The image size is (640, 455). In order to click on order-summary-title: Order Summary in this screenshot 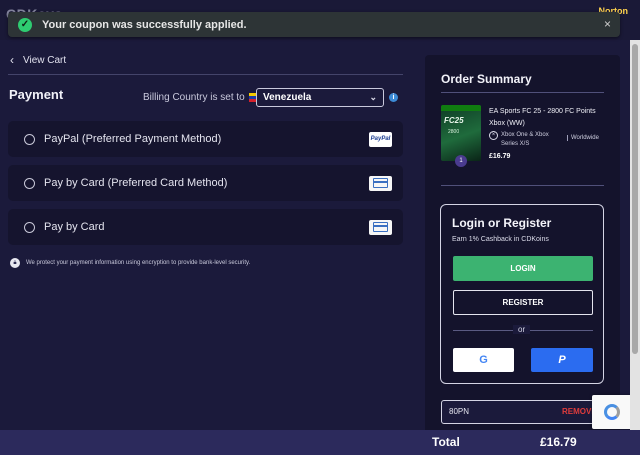, I will do `click(486, 79)`.